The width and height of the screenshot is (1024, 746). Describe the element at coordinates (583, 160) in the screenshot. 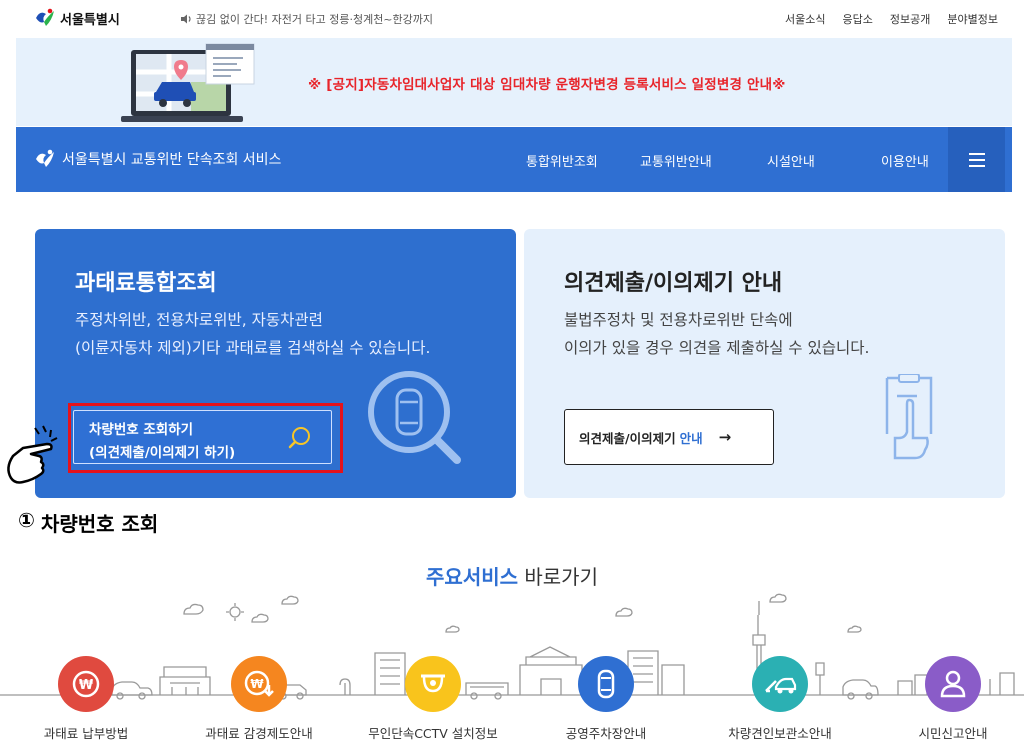

I see `nav-item-integrated-lookup: 통합위반조회` at that location.